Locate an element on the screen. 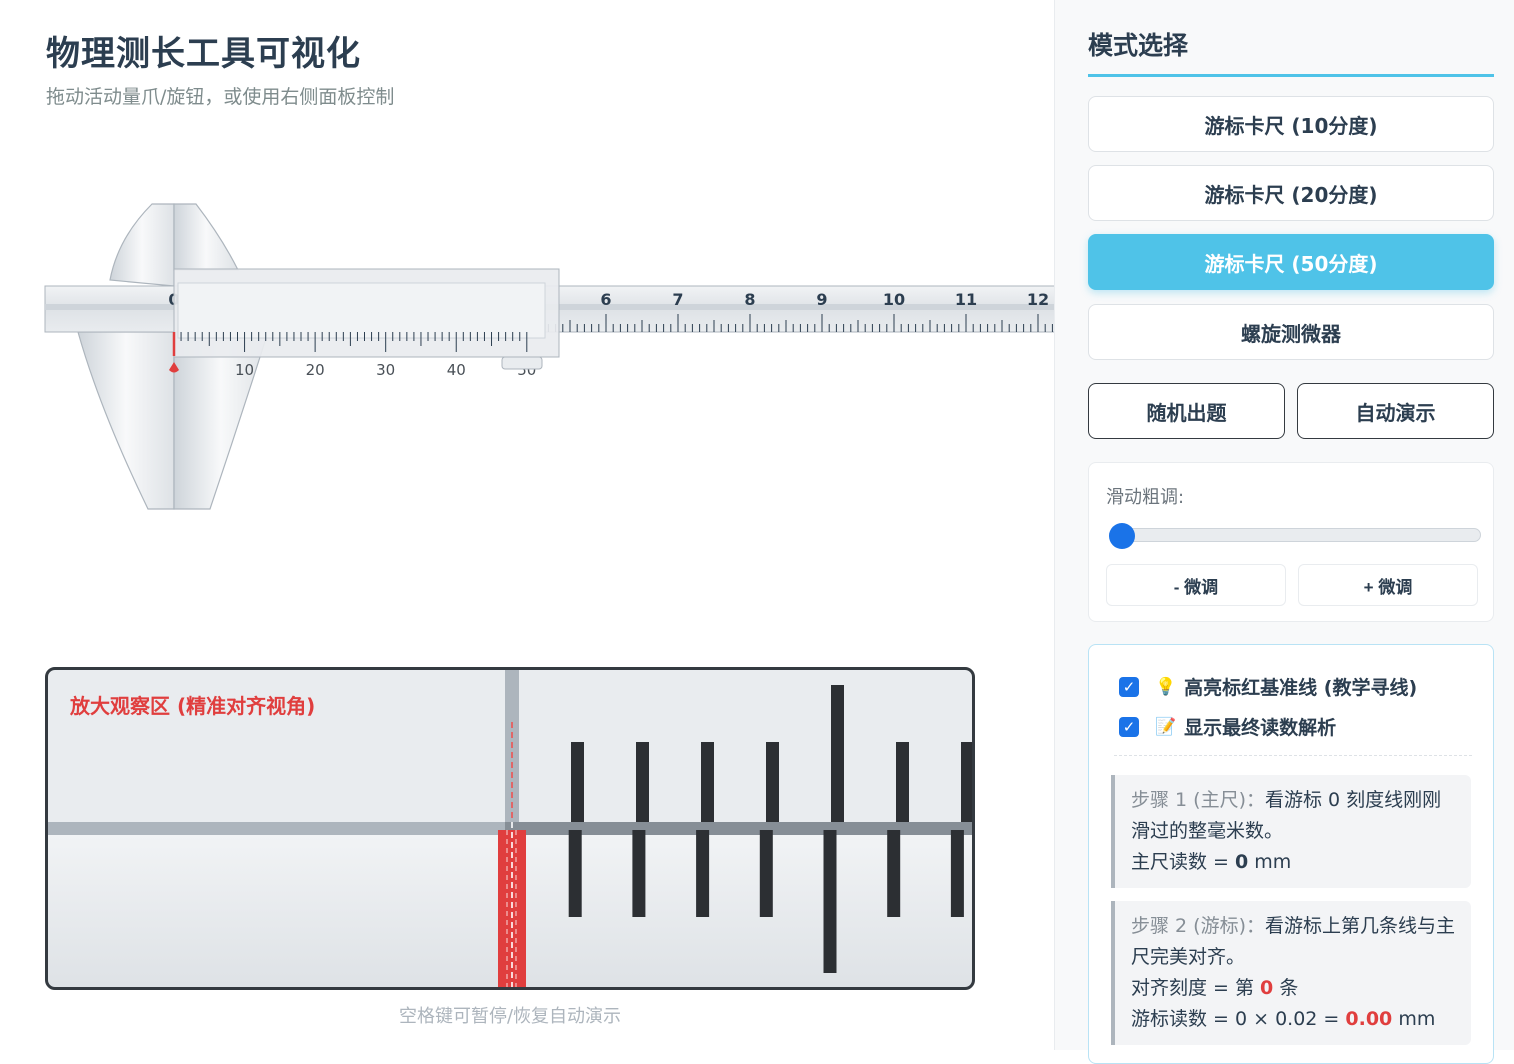 Image resolution: width=1514 pixels, height=1064 pixels. moving-jaw-lower is located at coordinates (221, 420).